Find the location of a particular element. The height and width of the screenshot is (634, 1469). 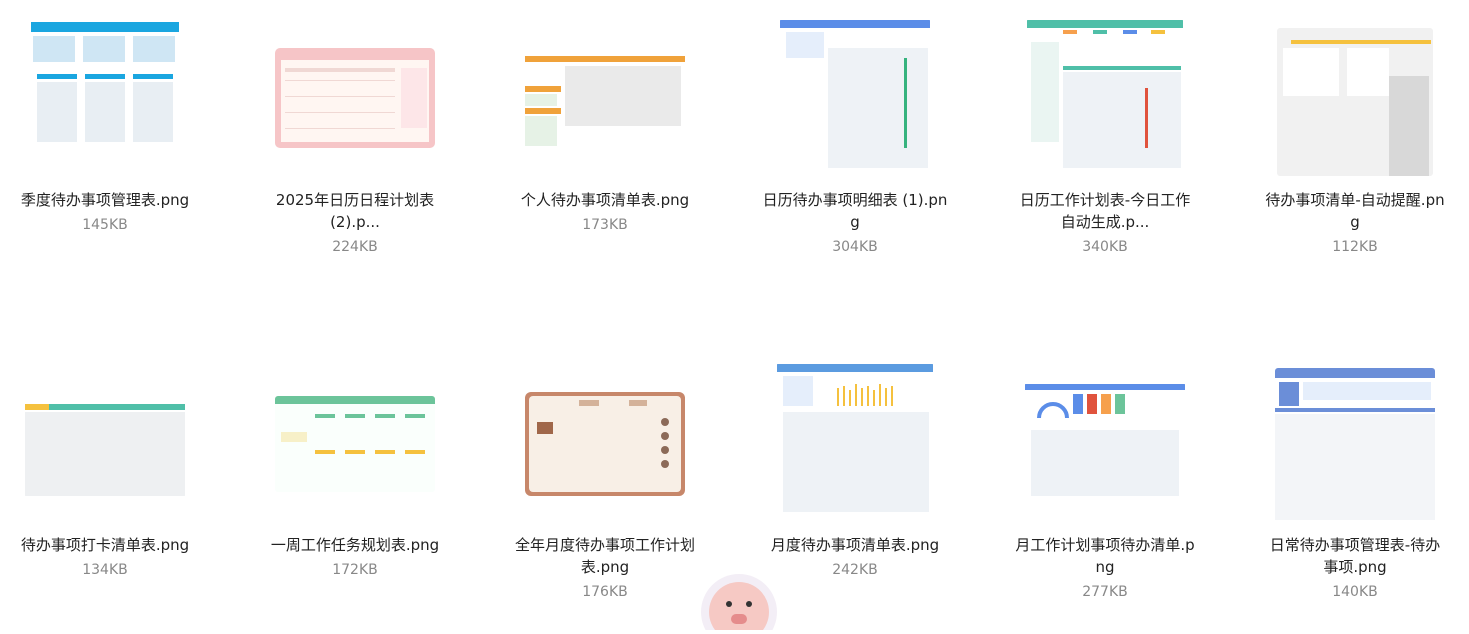

brown-monthly-thumbnail is located at coordinates (605, 444).